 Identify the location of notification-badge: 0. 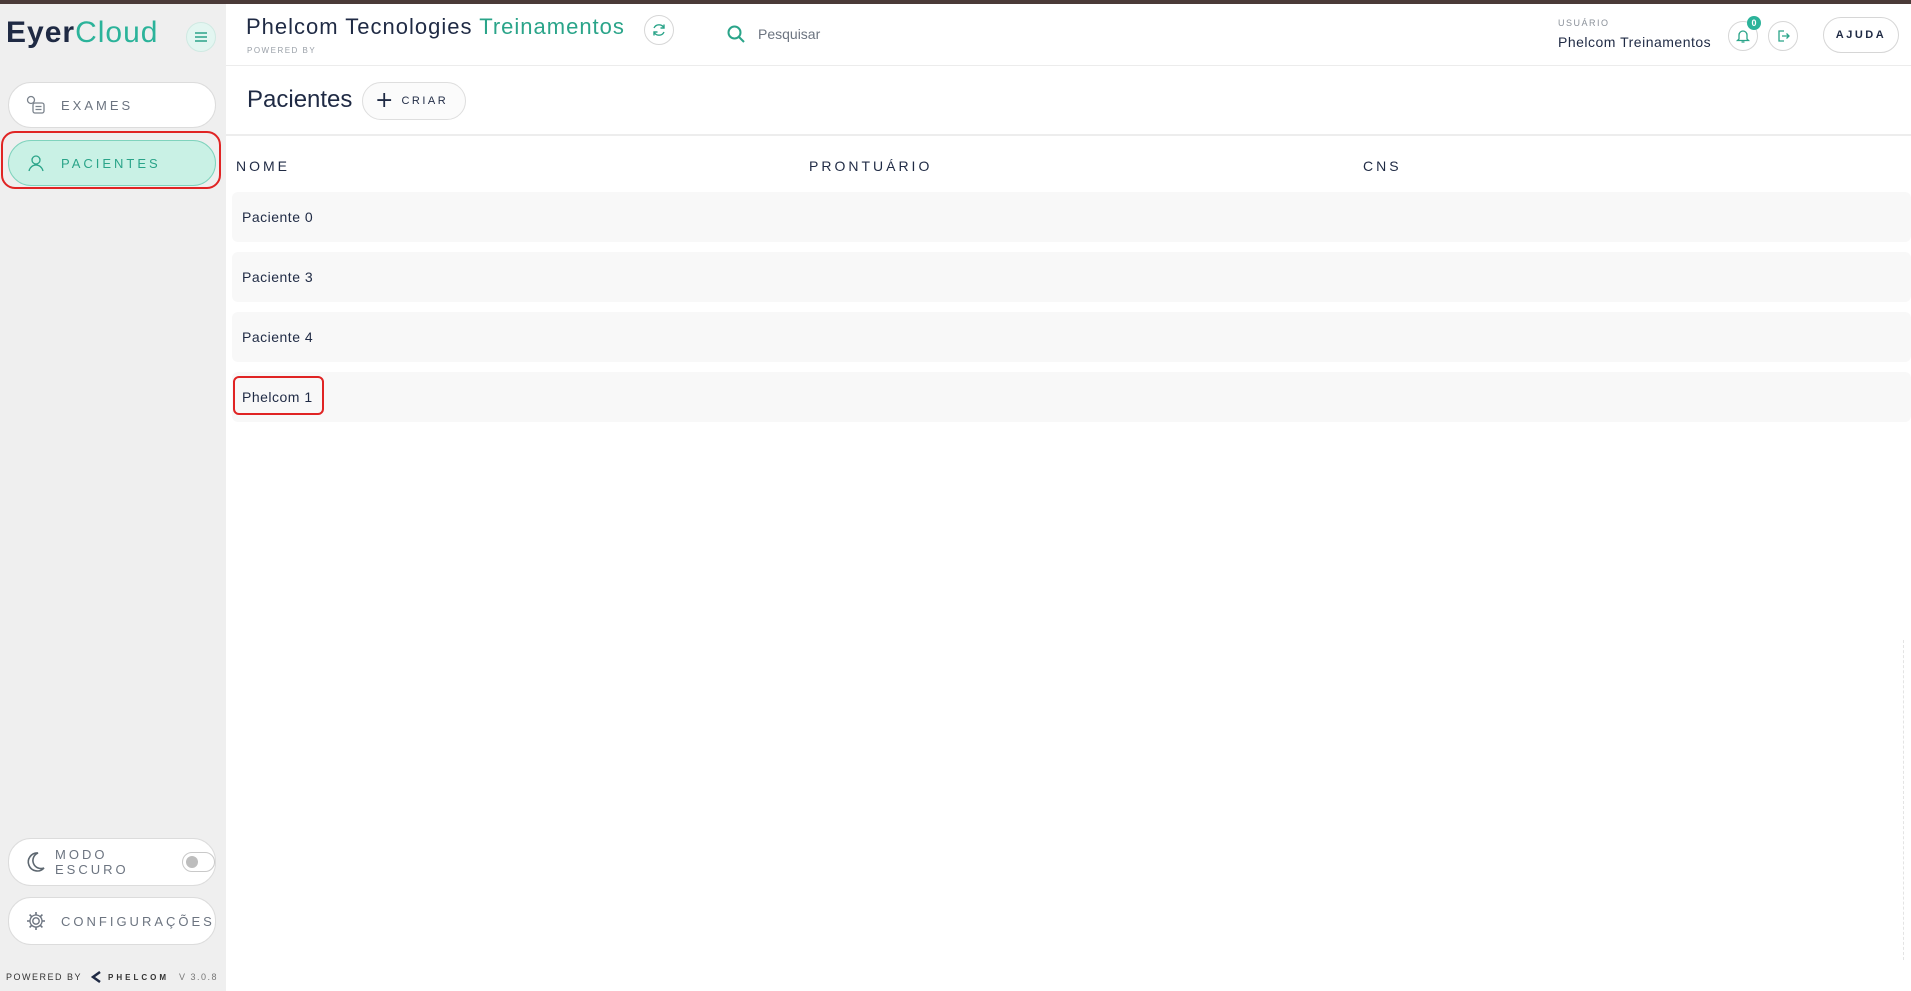
(1754, 23).